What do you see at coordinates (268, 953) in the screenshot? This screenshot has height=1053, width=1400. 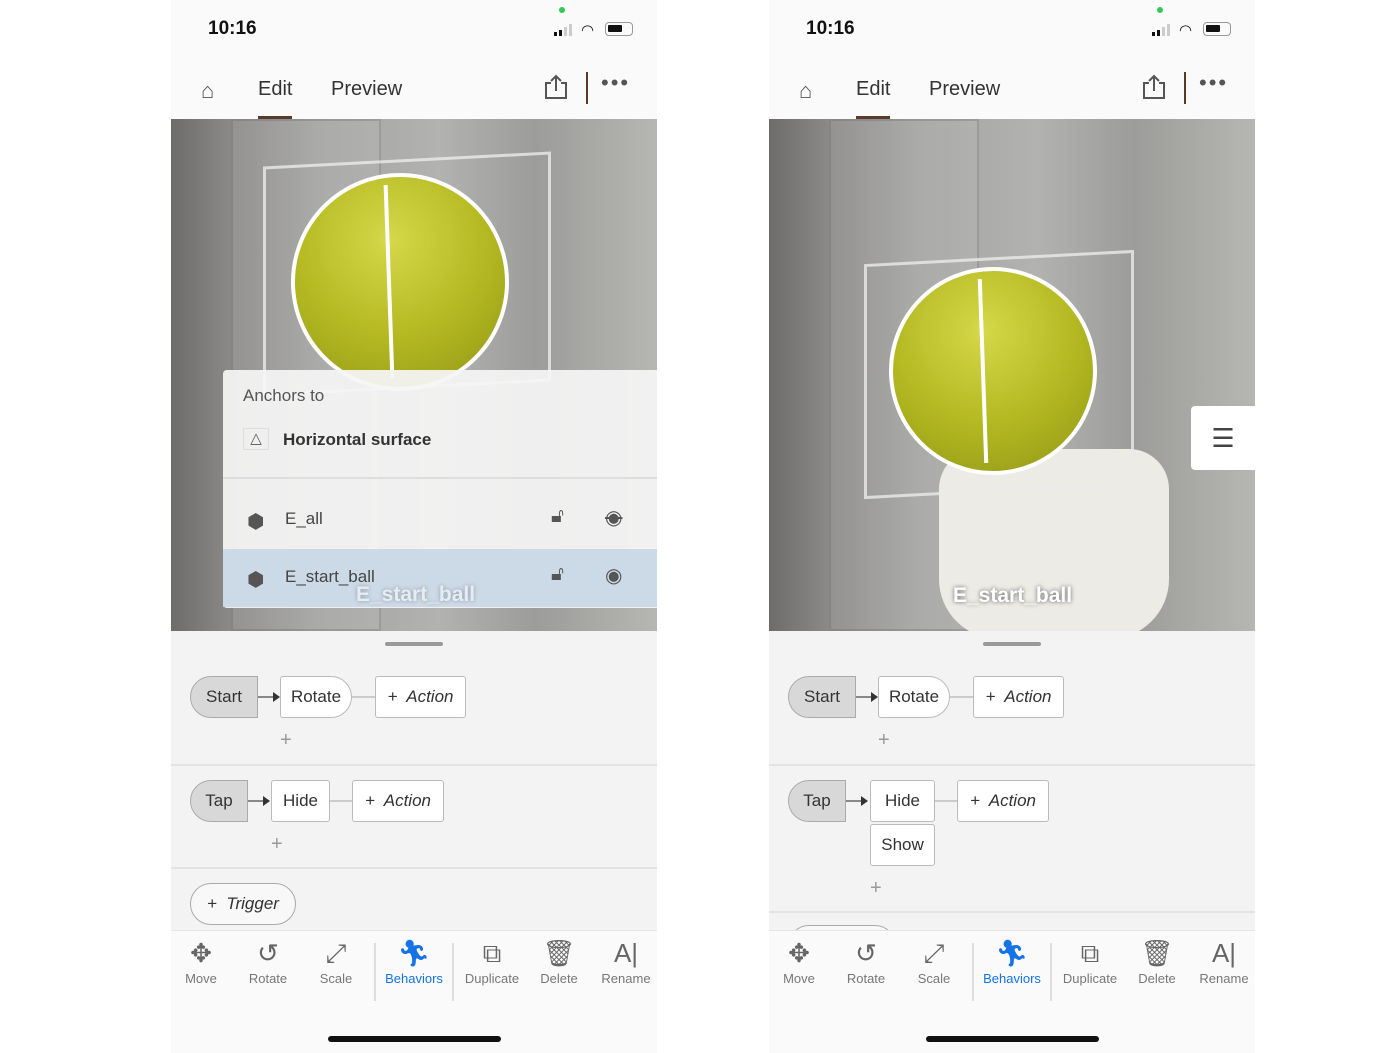 I see `rotate-icon: ↺` at bounding box center [268, 953].